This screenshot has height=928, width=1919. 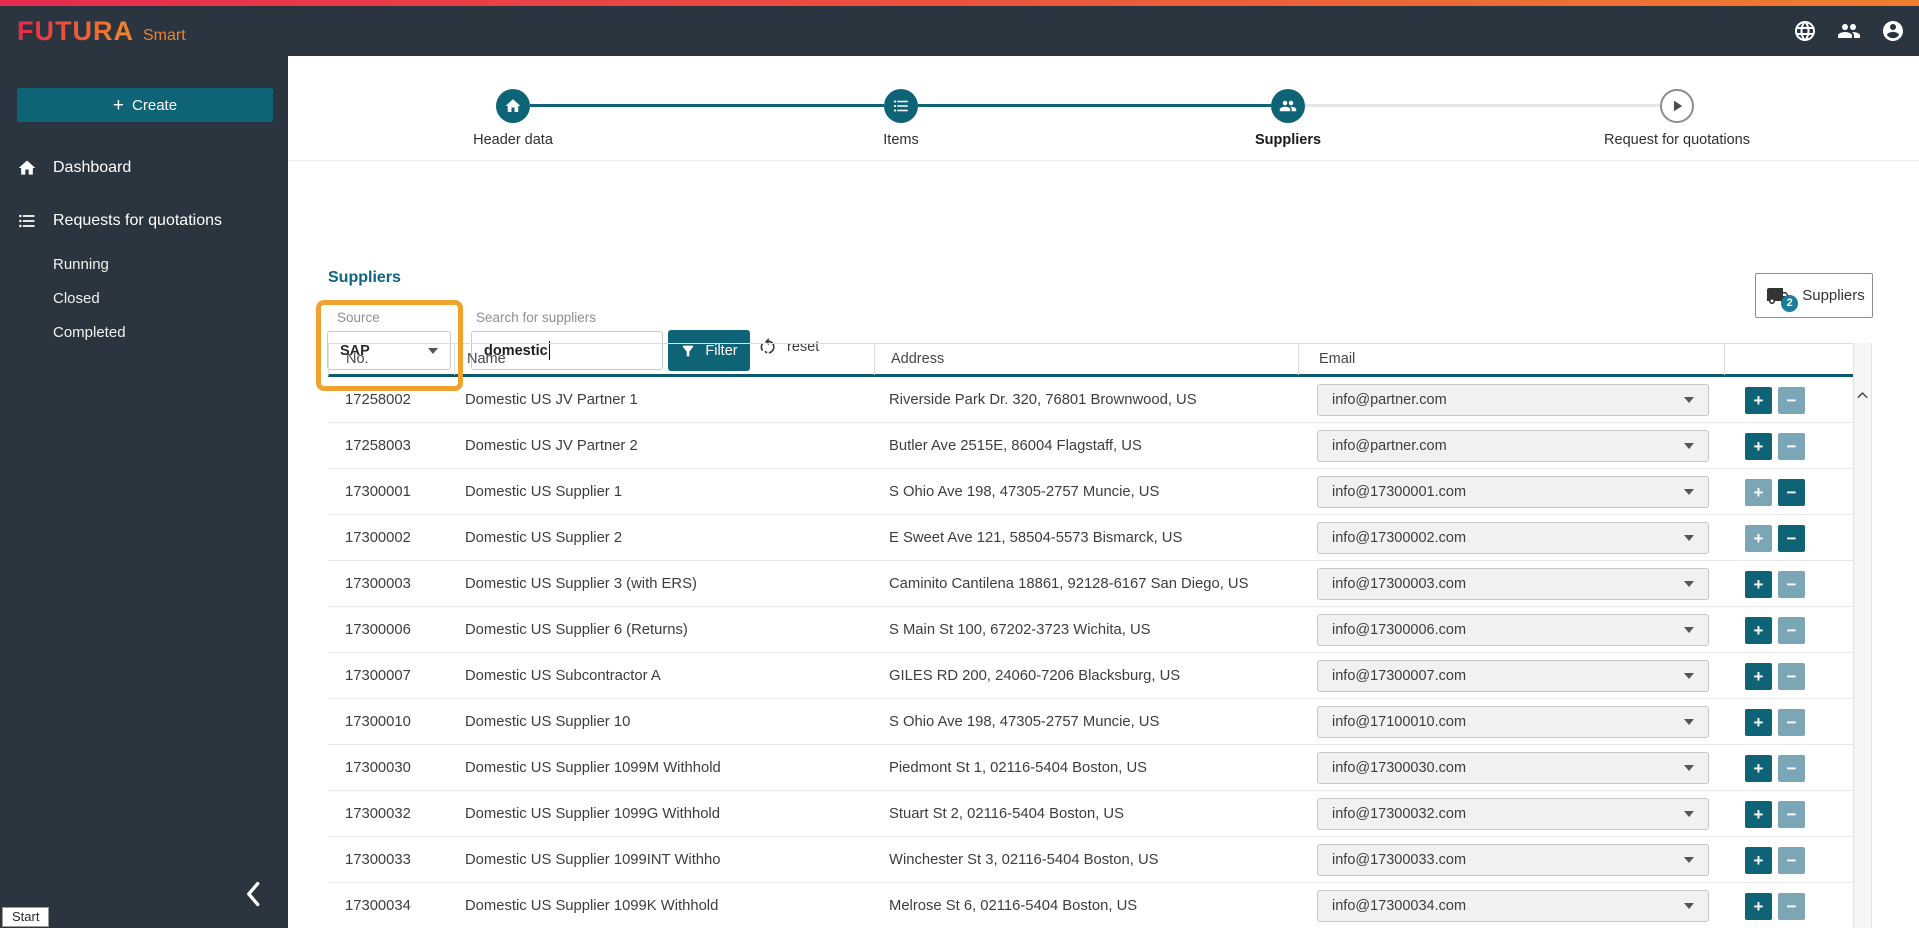 I want to click on step-suppliers: Suppliers, so click(x=1288, y=102).